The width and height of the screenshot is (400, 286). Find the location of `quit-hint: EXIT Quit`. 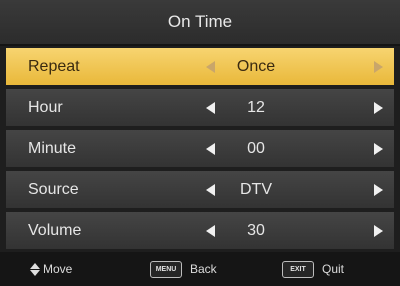

quit-hint: EXIT Quit is located at coordinates (313, 269).